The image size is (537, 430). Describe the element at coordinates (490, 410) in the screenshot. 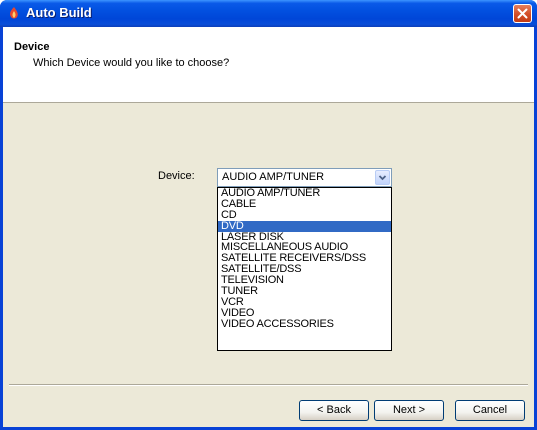

I see `cancel-button: Cancel` at that location.